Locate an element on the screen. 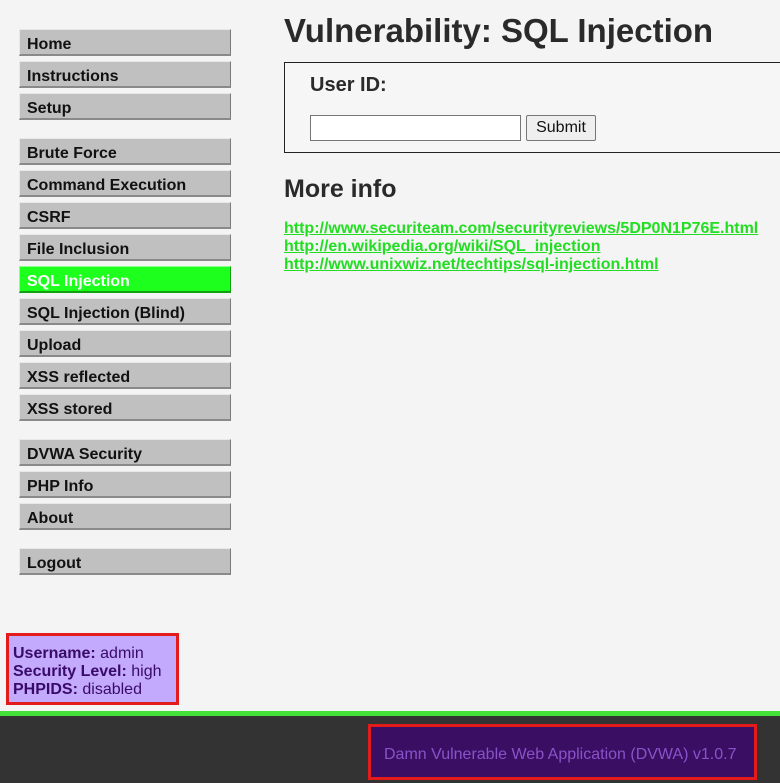  menu-item-sql-injection-blind: SQL Injection (Blind) is located at coordinates (125, 311).